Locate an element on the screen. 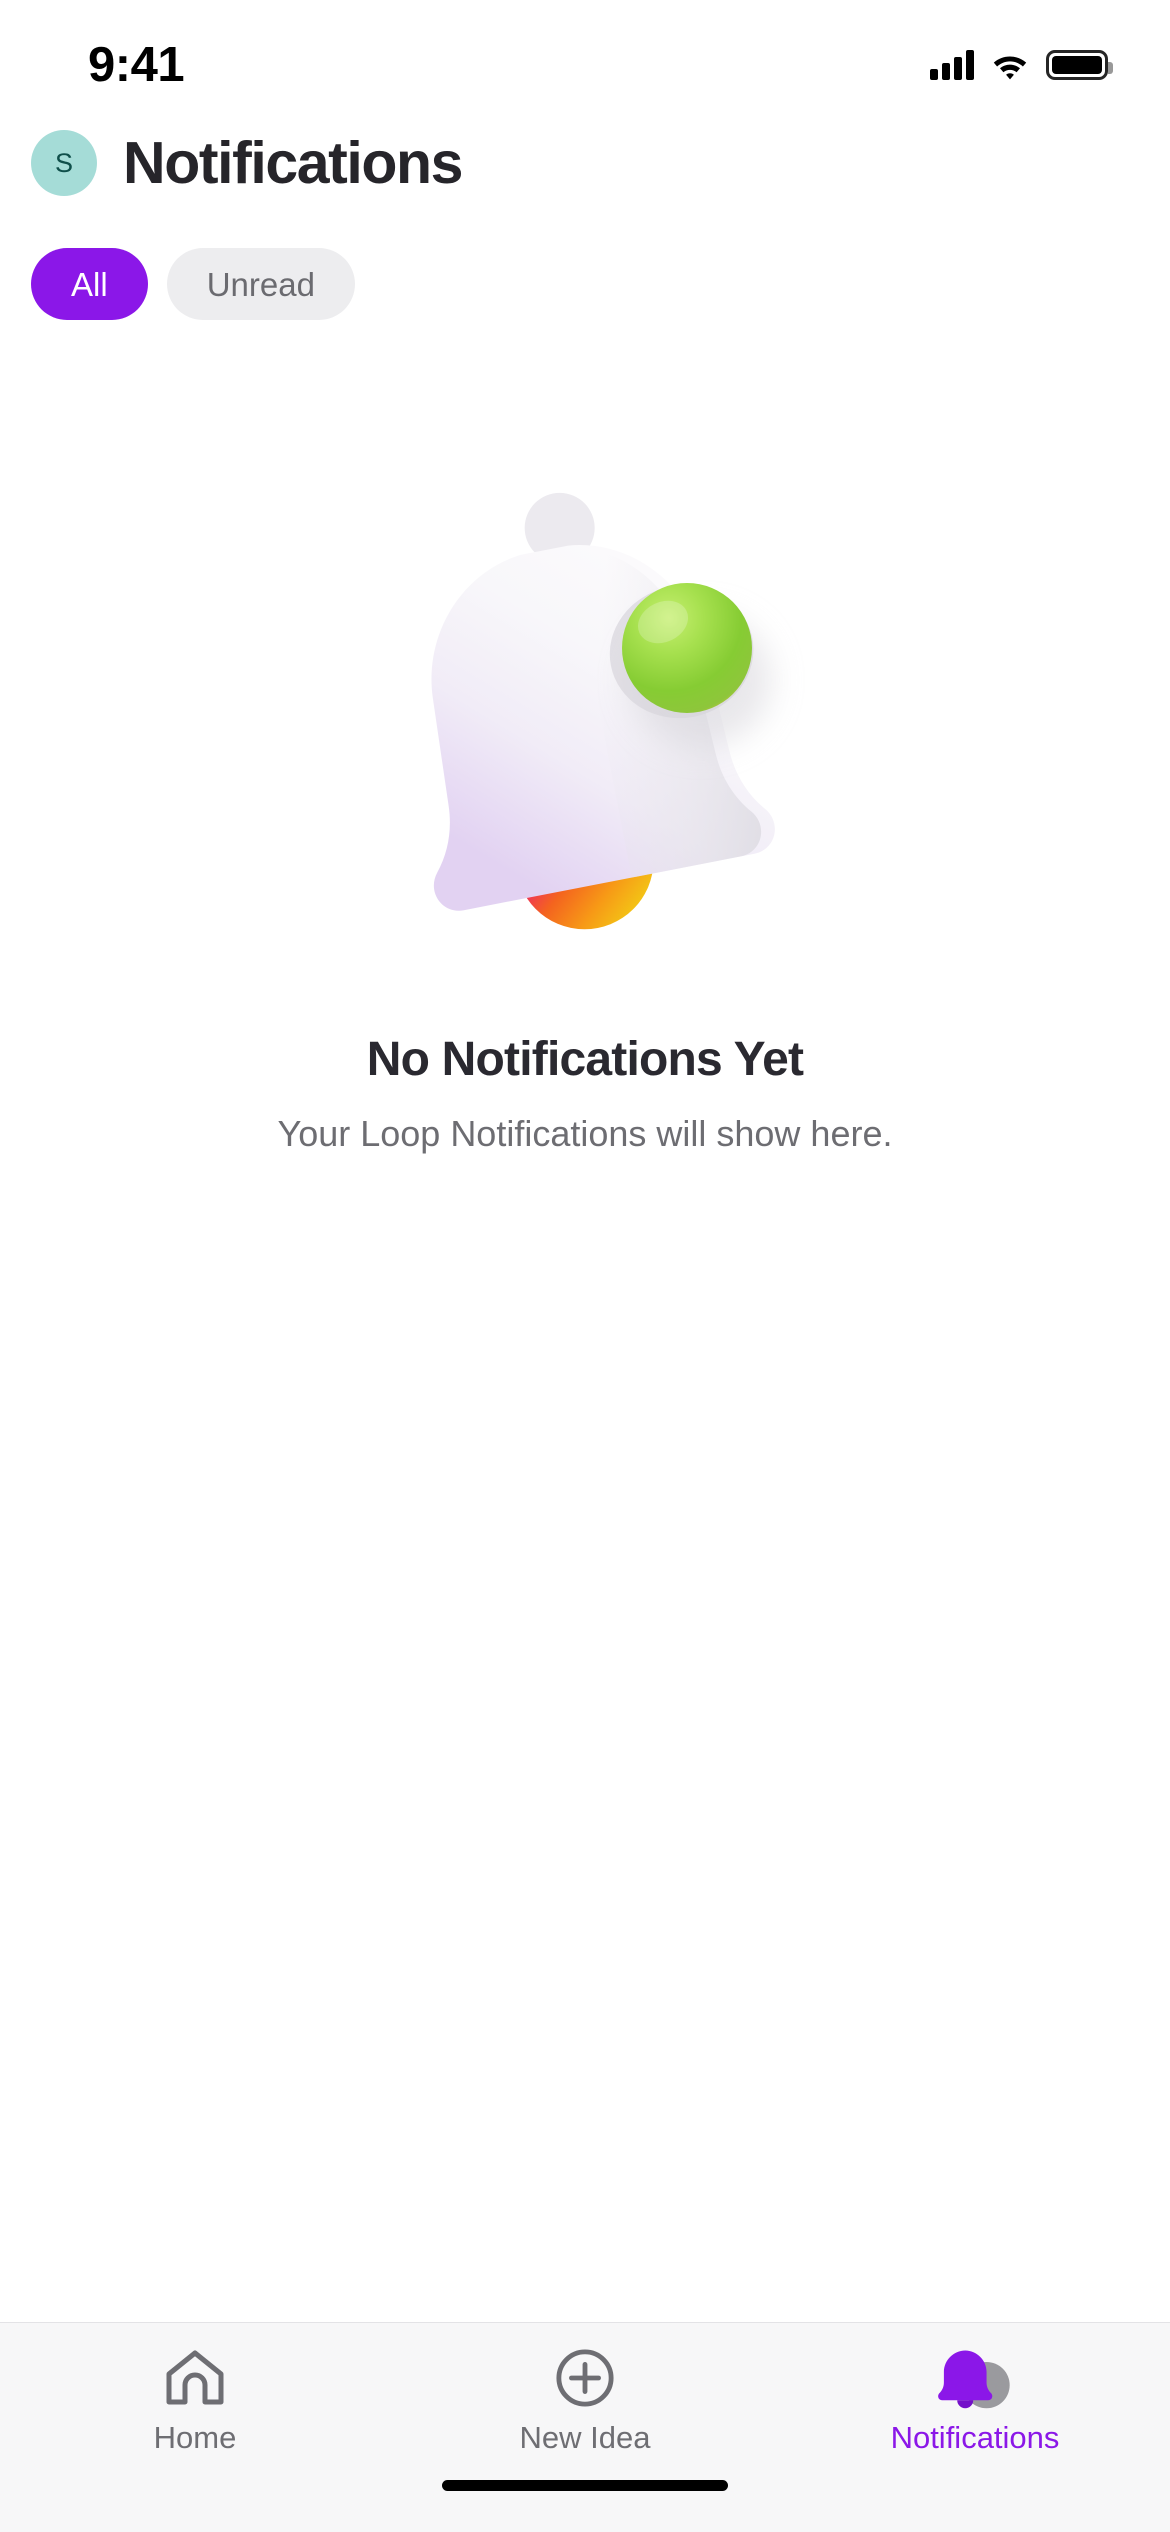  tab-home-label: Home is located at coordinates (195, 2437).